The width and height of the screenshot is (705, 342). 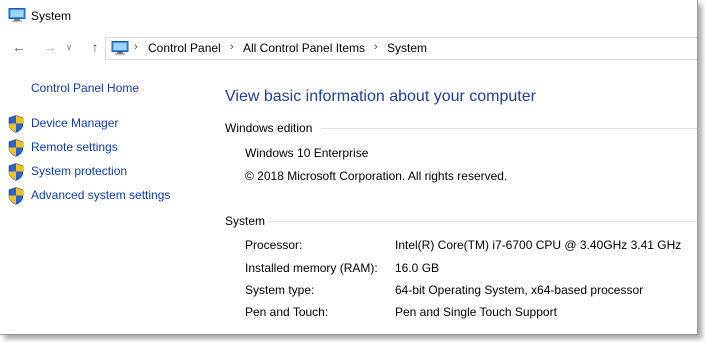 What do you see at coordinates (74, 147) in the screenshot?
I see `task-label: Remote settings` at bounding box center [74, 147].